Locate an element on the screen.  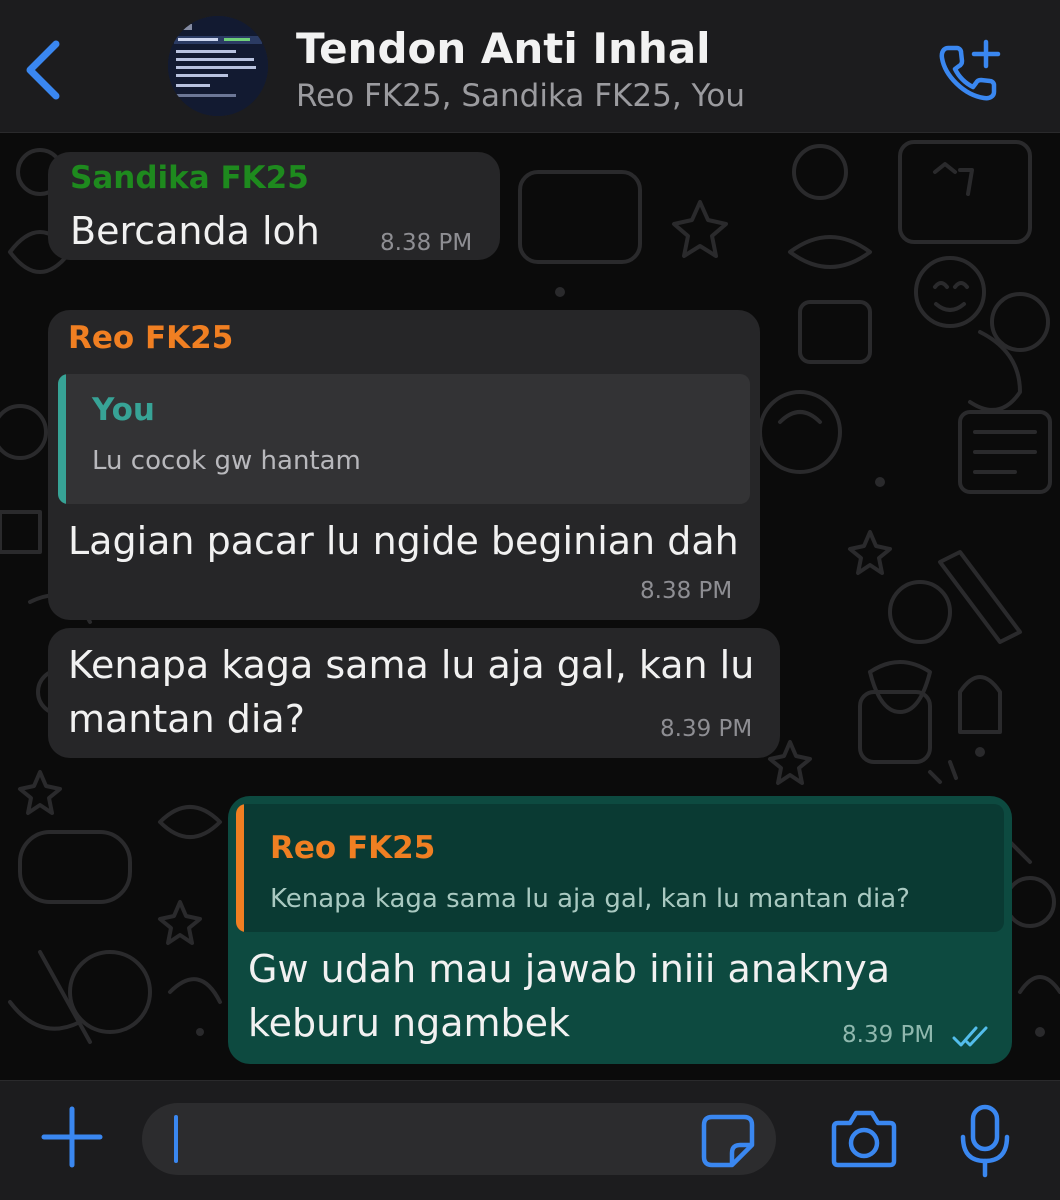
quoted-sender: You is located at coordinates (123, 410).